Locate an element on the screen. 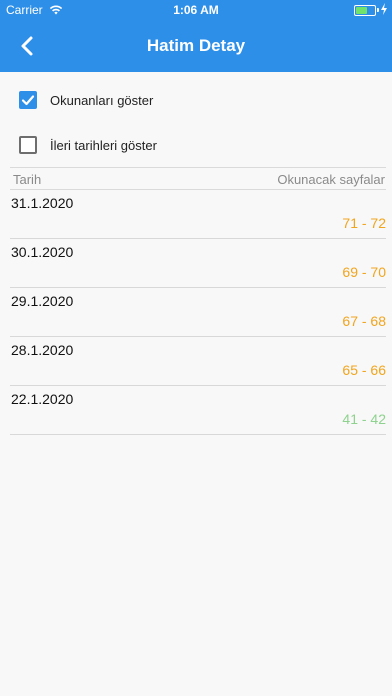 This screenshot has height=696, width=392. row-pages: 41 - 42 is located at coordinates (364, 419).